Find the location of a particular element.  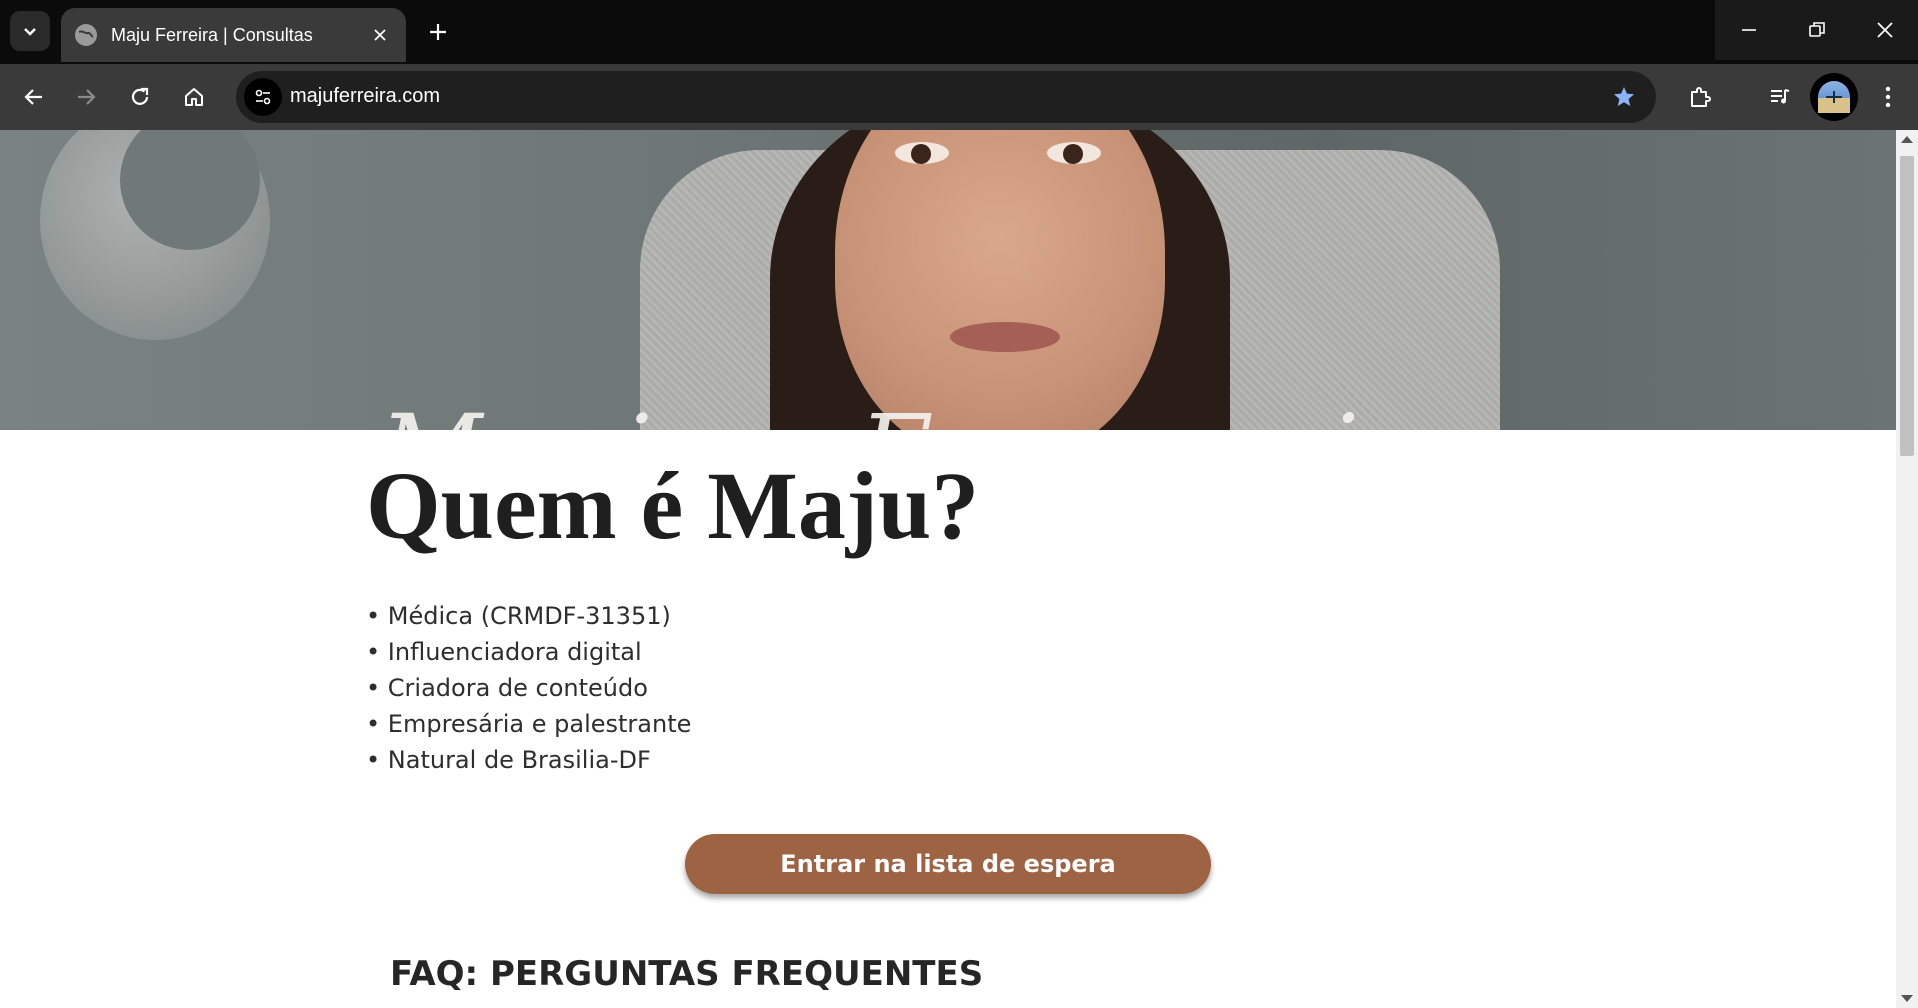

forward-button is located at coordinates (86, 97).